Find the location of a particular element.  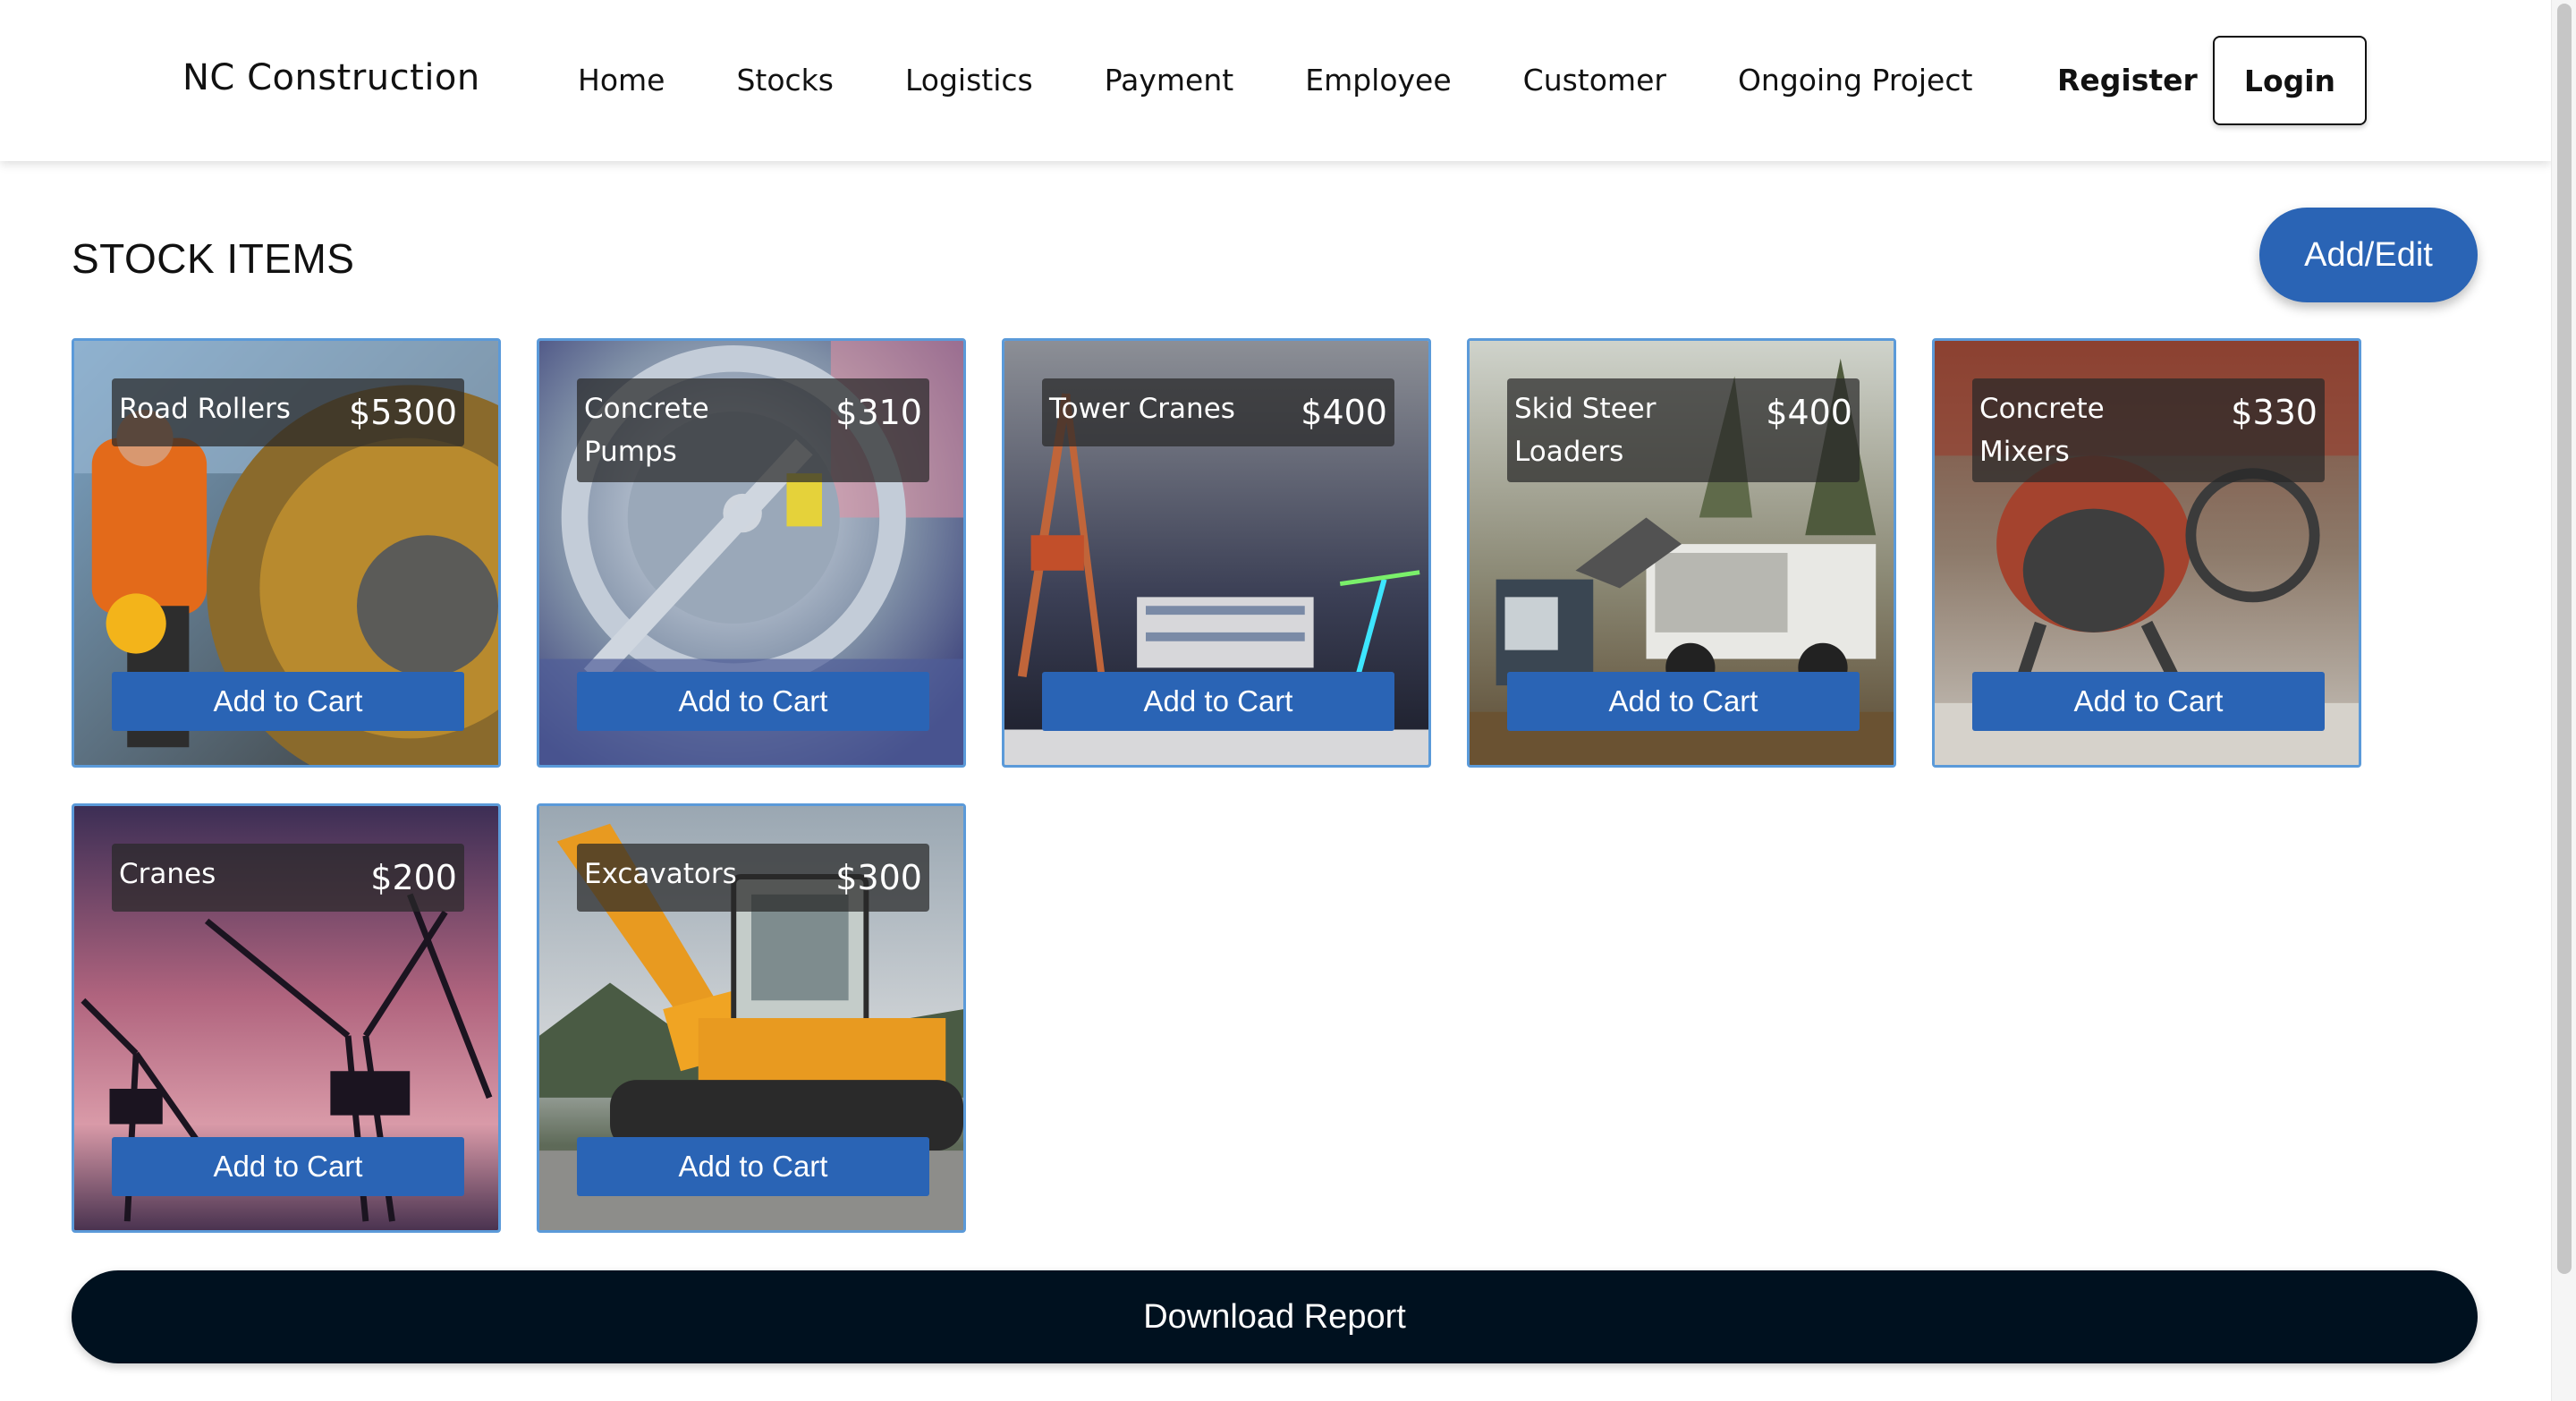

item-price: $300 is located at coordinates (878, 877).